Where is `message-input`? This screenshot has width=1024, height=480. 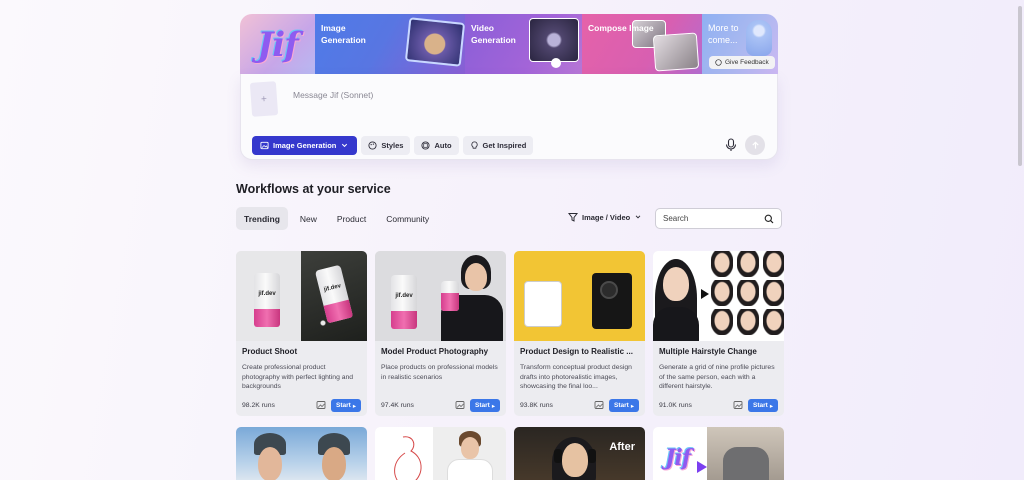
message-input is located at coordinates (503, 95).